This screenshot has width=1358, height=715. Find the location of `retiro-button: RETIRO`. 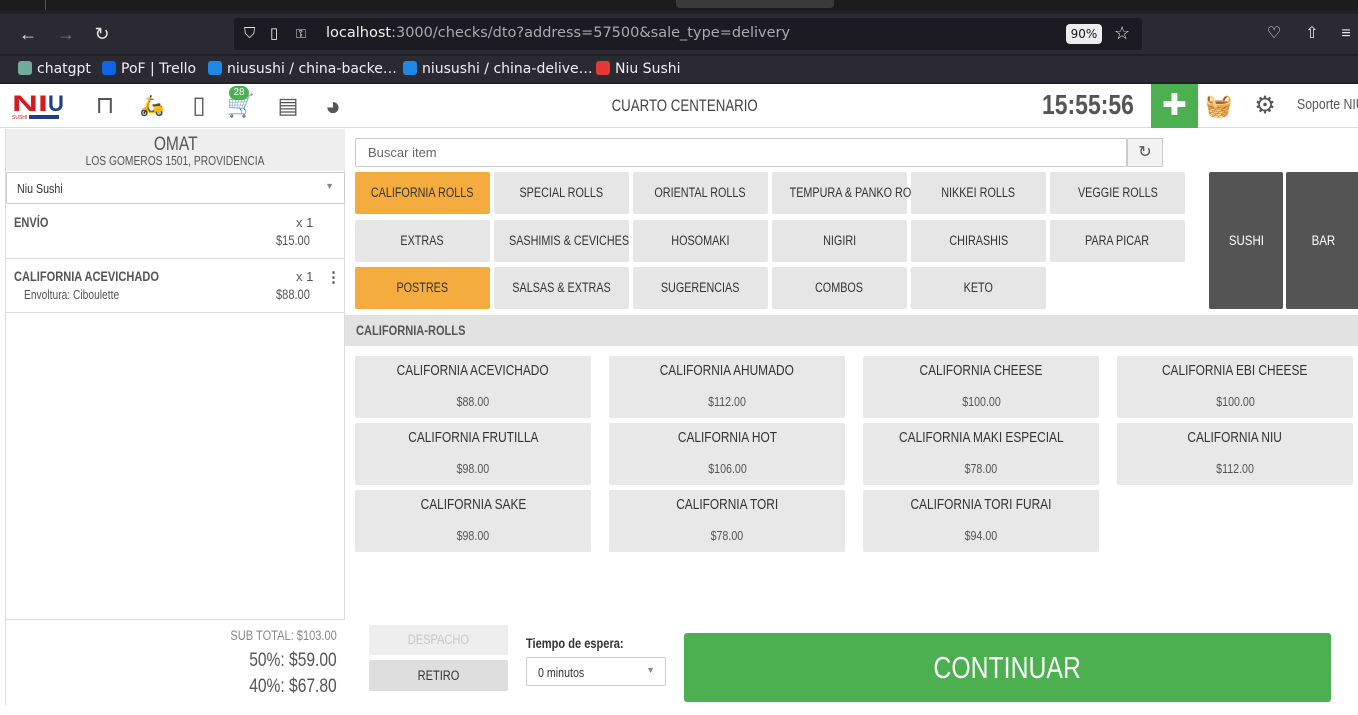

retiro-button: RETIRO is located at coordinates (438, 675).